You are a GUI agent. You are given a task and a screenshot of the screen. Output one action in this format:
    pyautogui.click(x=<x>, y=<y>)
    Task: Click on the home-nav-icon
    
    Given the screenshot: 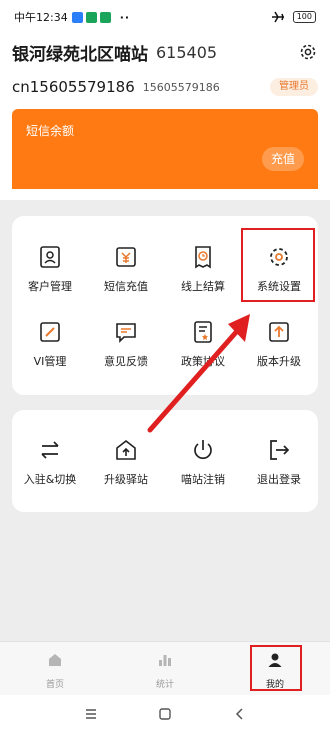 What is the action you would take?
    pyautogui.click(x=165, y=714)
    